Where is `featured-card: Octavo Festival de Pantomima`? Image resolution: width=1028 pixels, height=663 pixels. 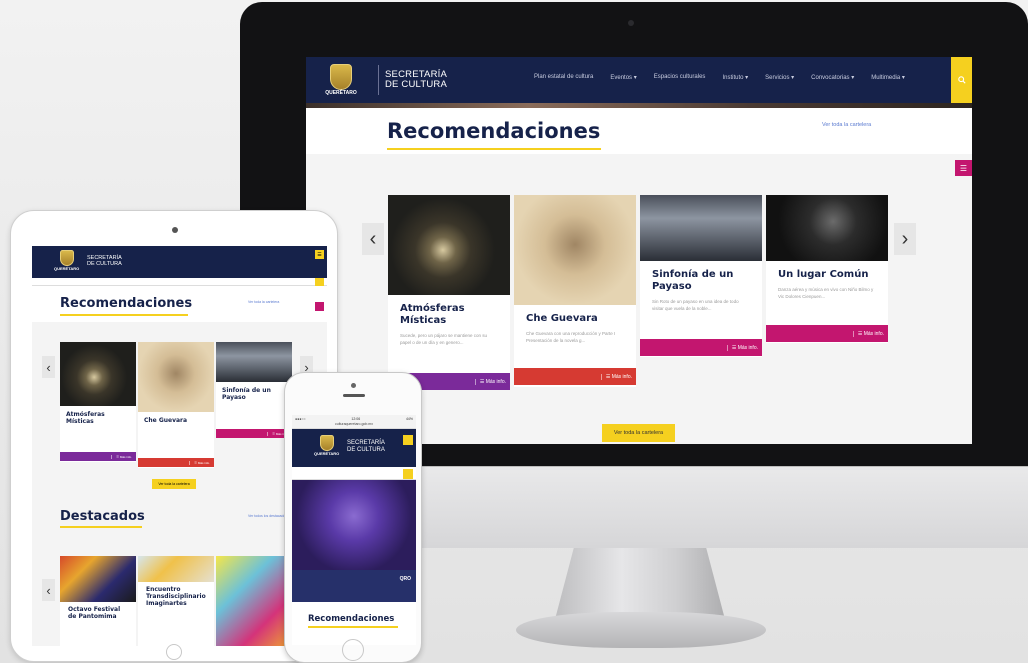 featured-card: Octavo Festival de Pantomima is located at coordinates (98, 601).